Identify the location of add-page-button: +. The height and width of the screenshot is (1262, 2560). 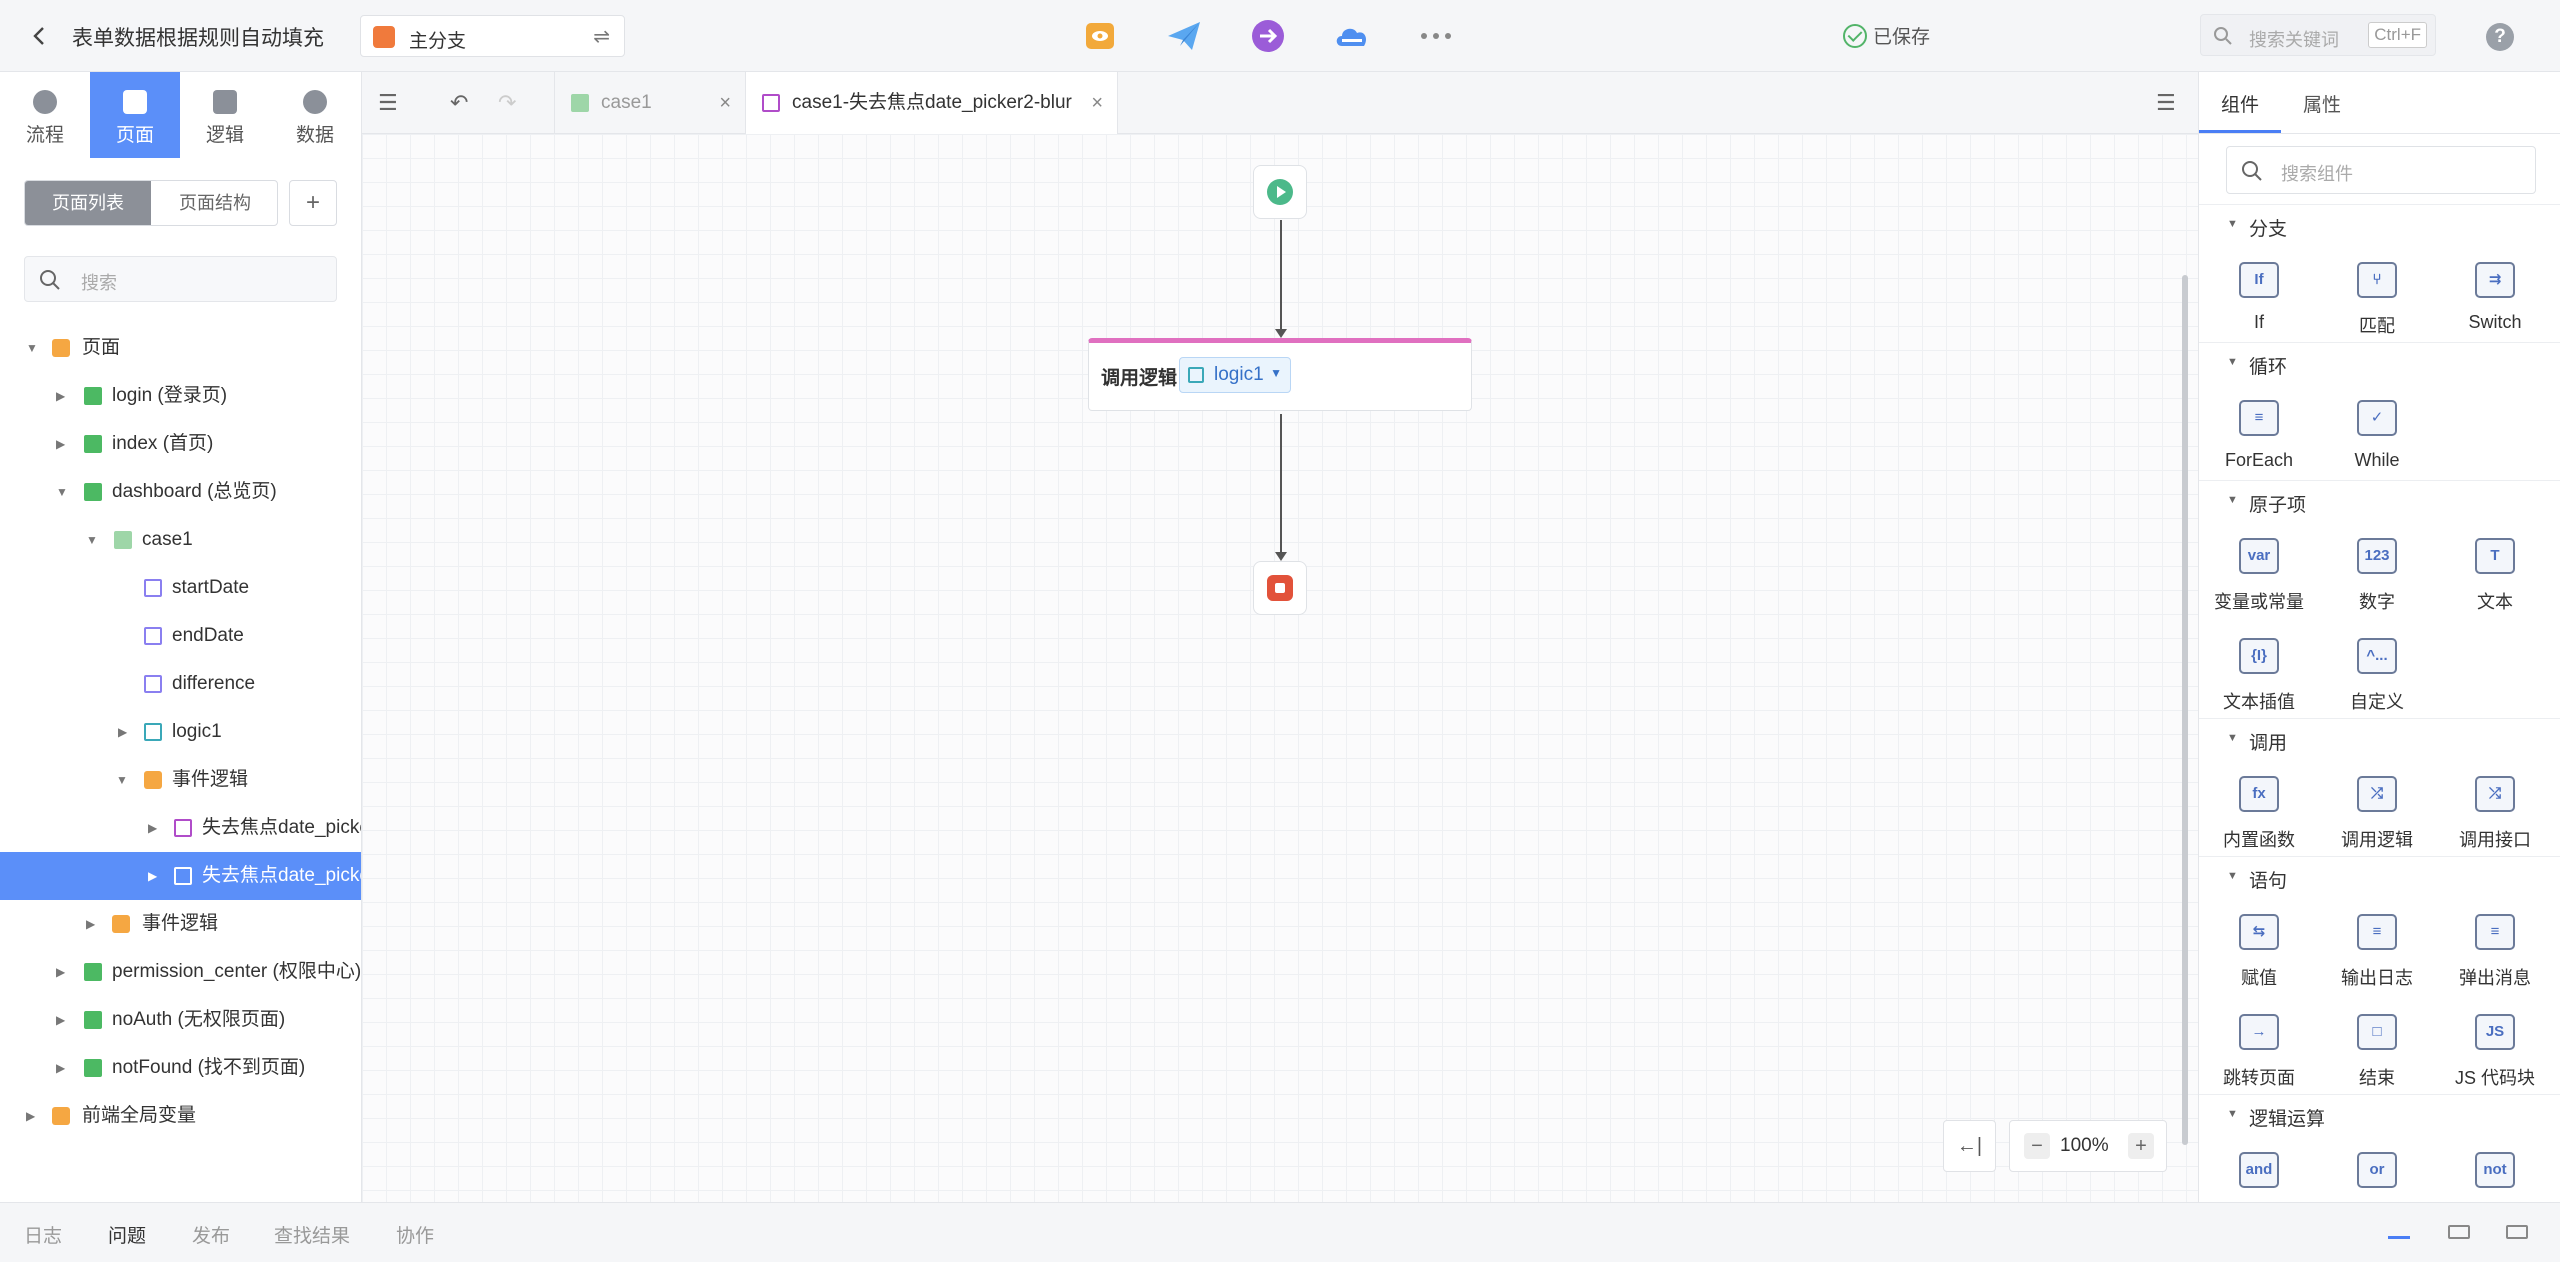
(313, 203).